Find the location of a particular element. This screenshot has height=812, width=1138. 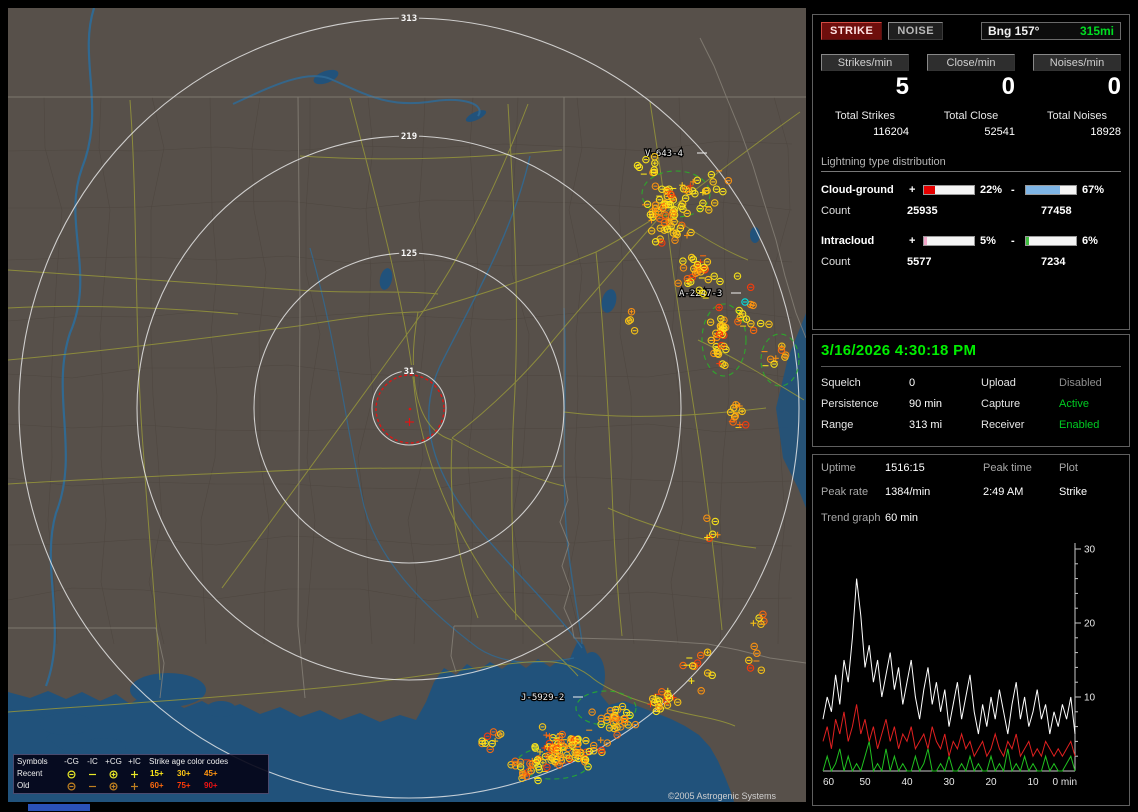

trend-series-close is located at coordinates (949, 731).